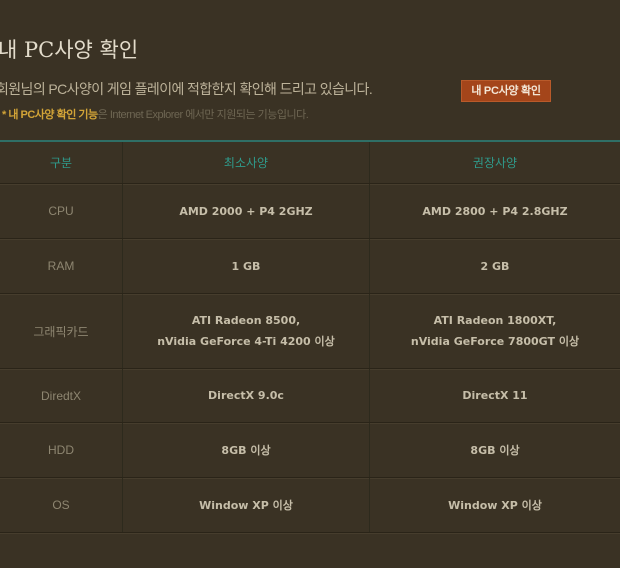 This screenshot has height=568, width=620. Describe the element at coordinates (506, 91) in the screenshot. I see `check-my-pc-button: 내 PC사양 확인` at that location.